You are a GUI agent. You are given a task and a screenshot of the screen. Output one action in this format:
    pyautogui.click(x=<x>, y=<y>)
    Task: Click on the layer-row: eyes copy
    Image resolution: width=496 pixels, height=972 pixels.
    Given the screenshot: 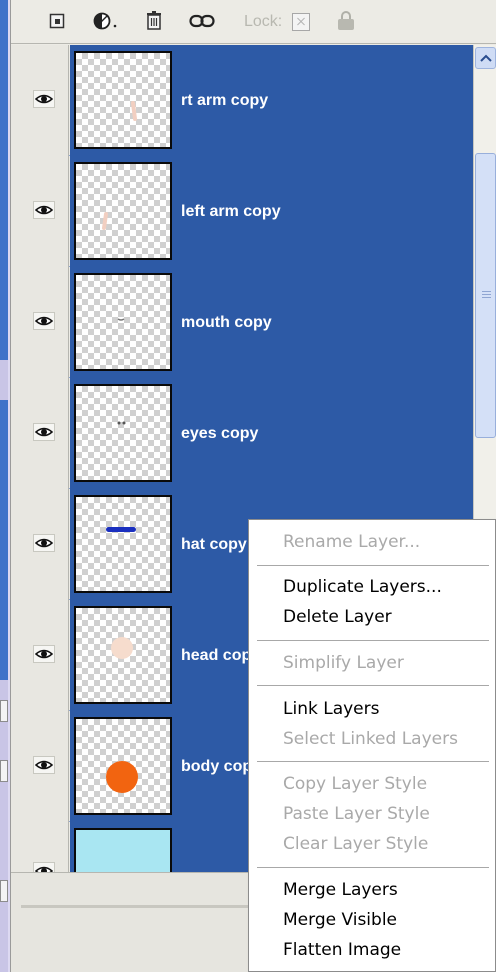 What is the action you would take?
    pyautogui.click(x=242, y=433)
    